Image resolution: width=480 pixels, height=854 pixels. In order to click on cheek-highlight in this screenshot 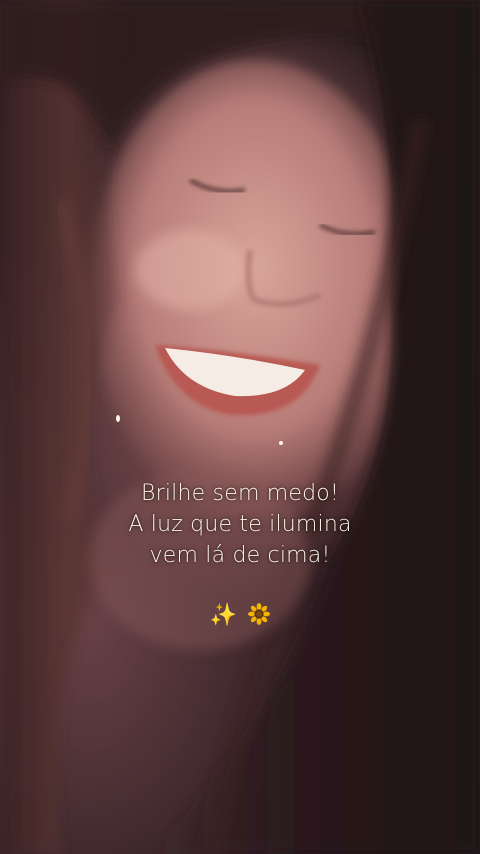, I will do `click(190, 270)`.